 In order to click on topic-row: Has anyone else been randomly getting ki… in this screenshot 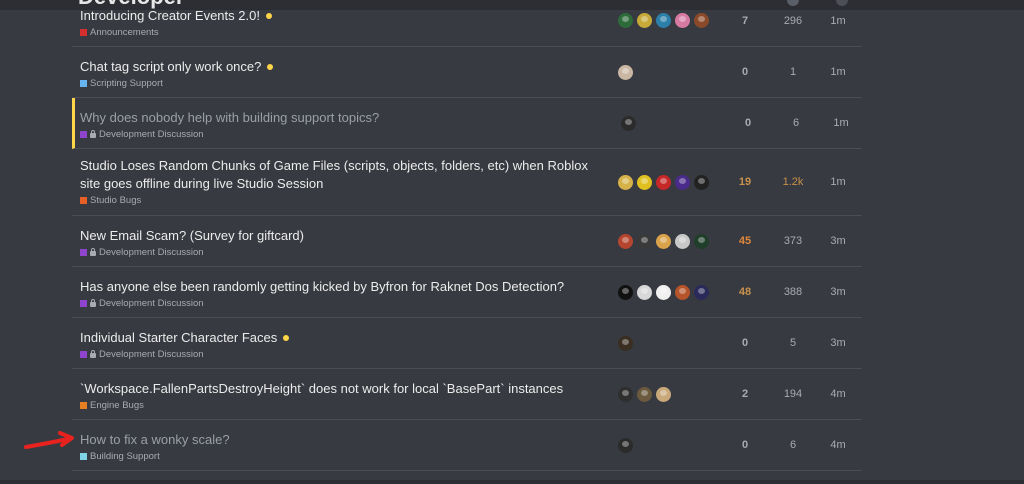, I will do `click(467, 292)`.